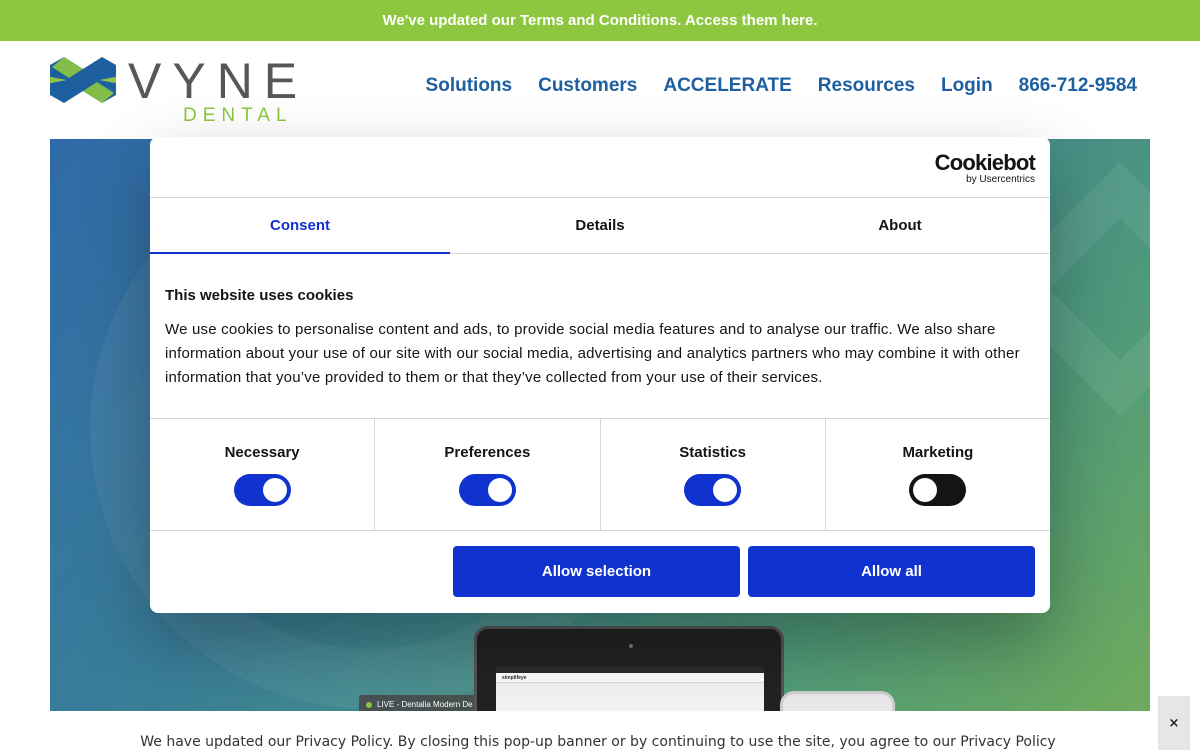  What do you see at coordinates (425, 704) in the screenshot?
I see `live-tag-text: LIVE - Dentalia Modern De` at bounding box center [425, 704].